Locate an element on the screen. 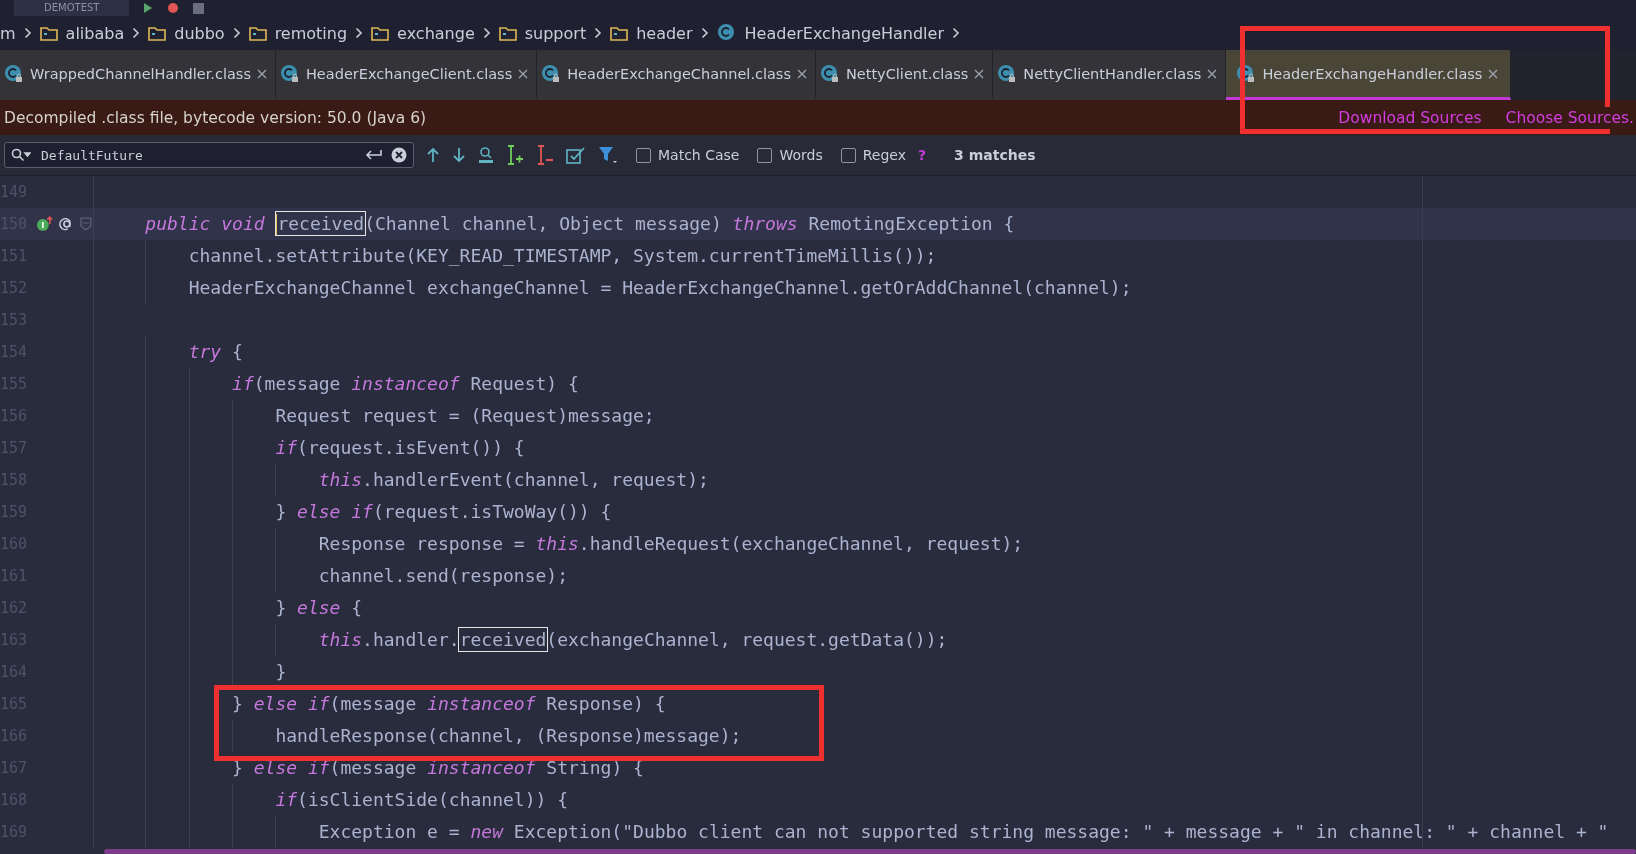 The width and height of the screenshot is (1636, 854). breadcrumb: m is located at coordinates (8, 33).